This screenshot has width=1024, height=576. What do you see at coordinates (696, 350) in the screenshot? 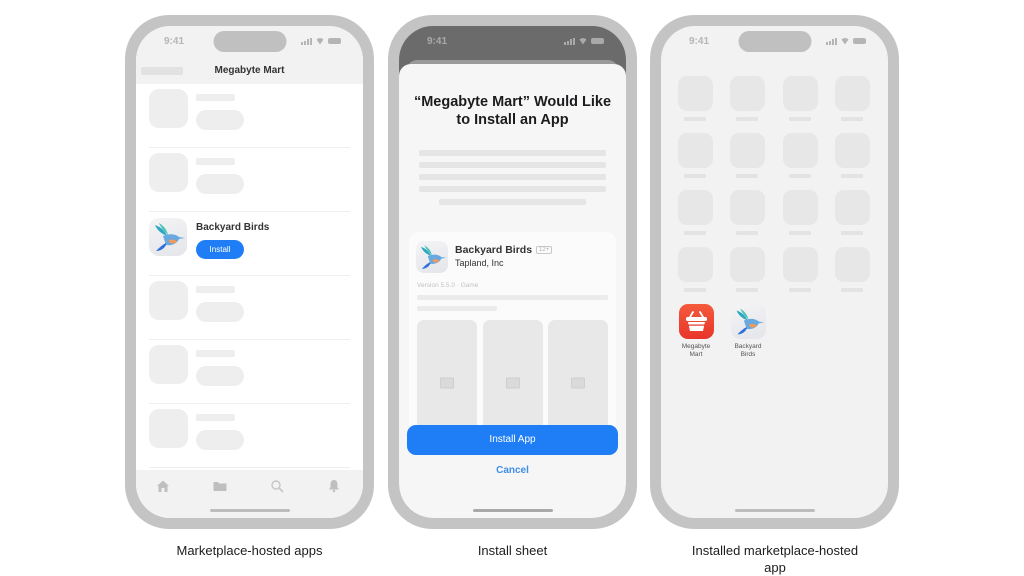
I see `app-label: Megabyte Mart` at bounding box center [696, 350].